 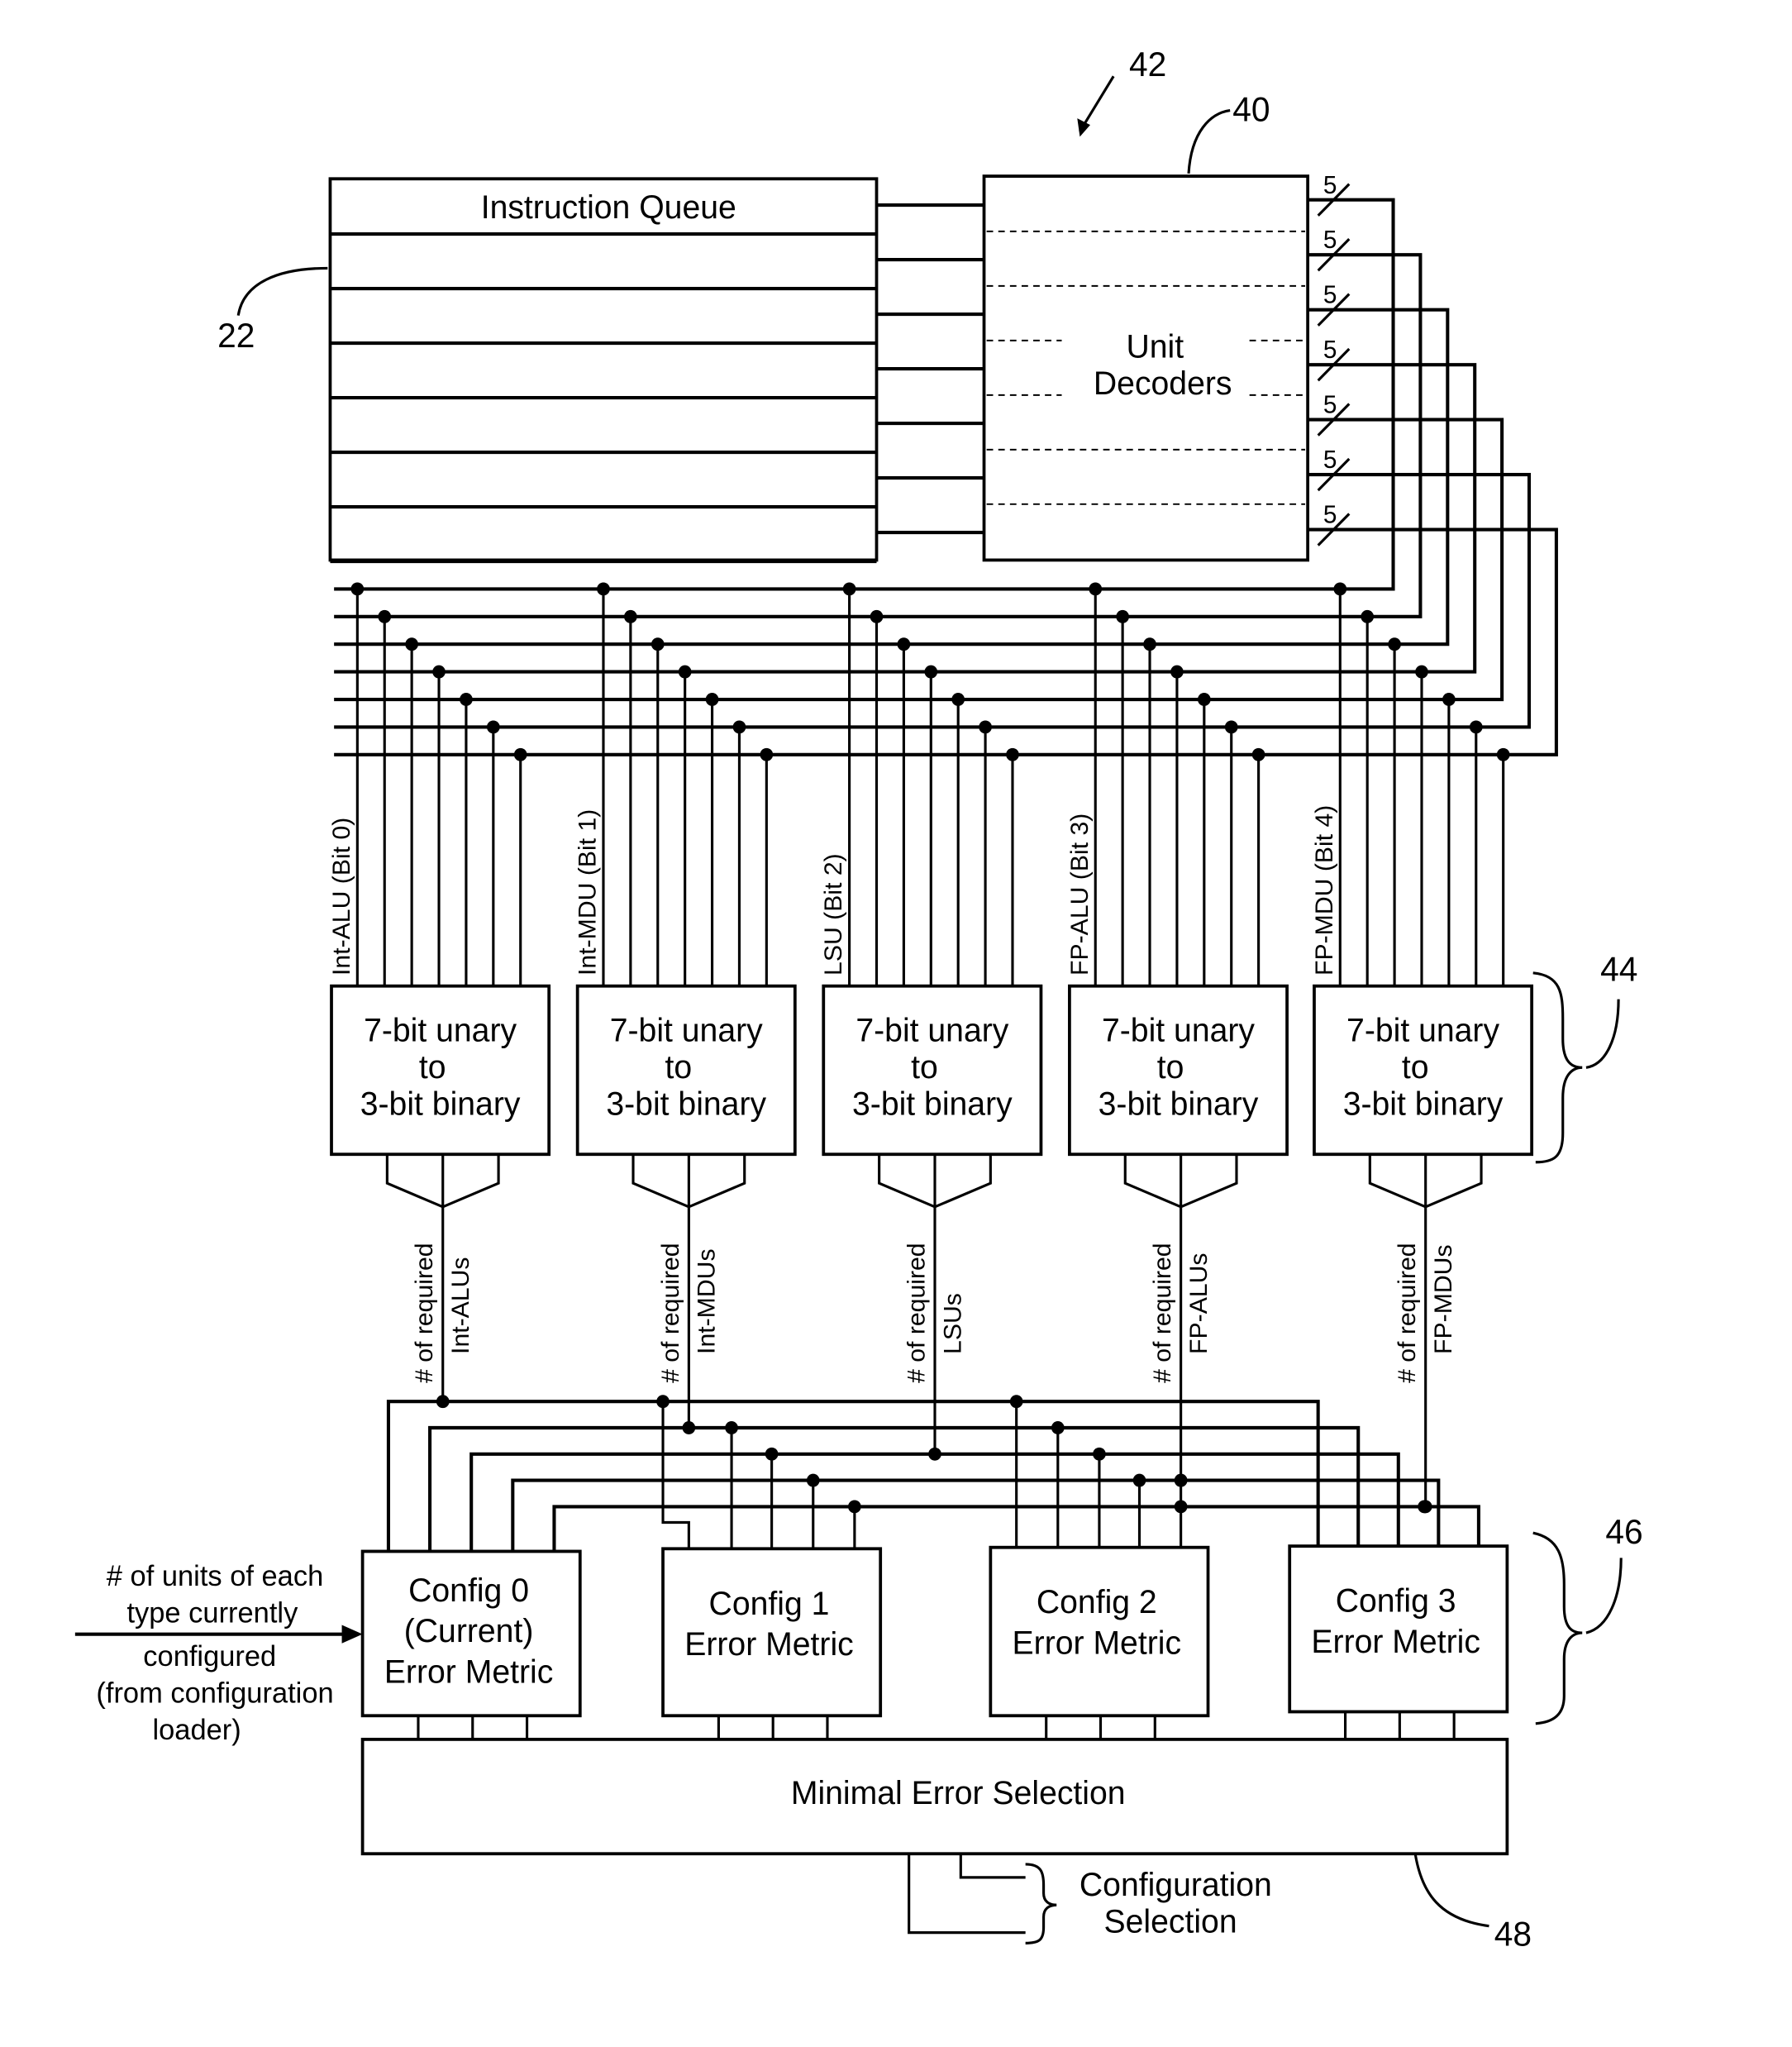 What do you see at coordinates (1624, 1532) in the screenshot?
I see `reference-numeral-46: 46` at bounding box center [1624, 1532].